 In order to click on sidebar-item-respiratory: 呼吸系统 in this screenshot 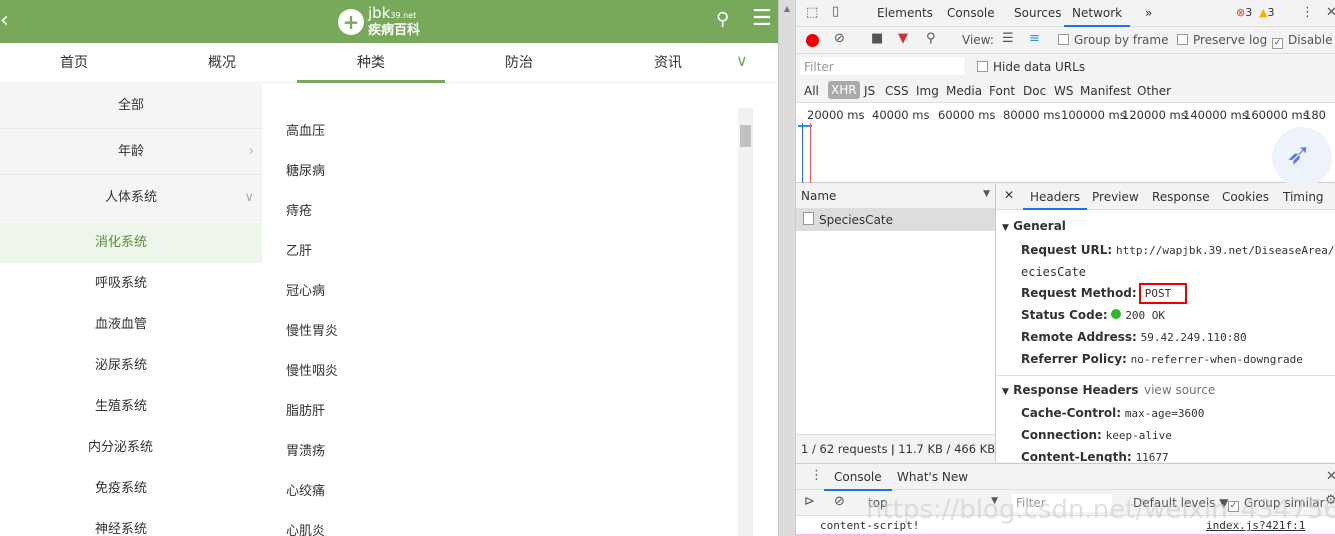, I will do `click(131, 283)`.